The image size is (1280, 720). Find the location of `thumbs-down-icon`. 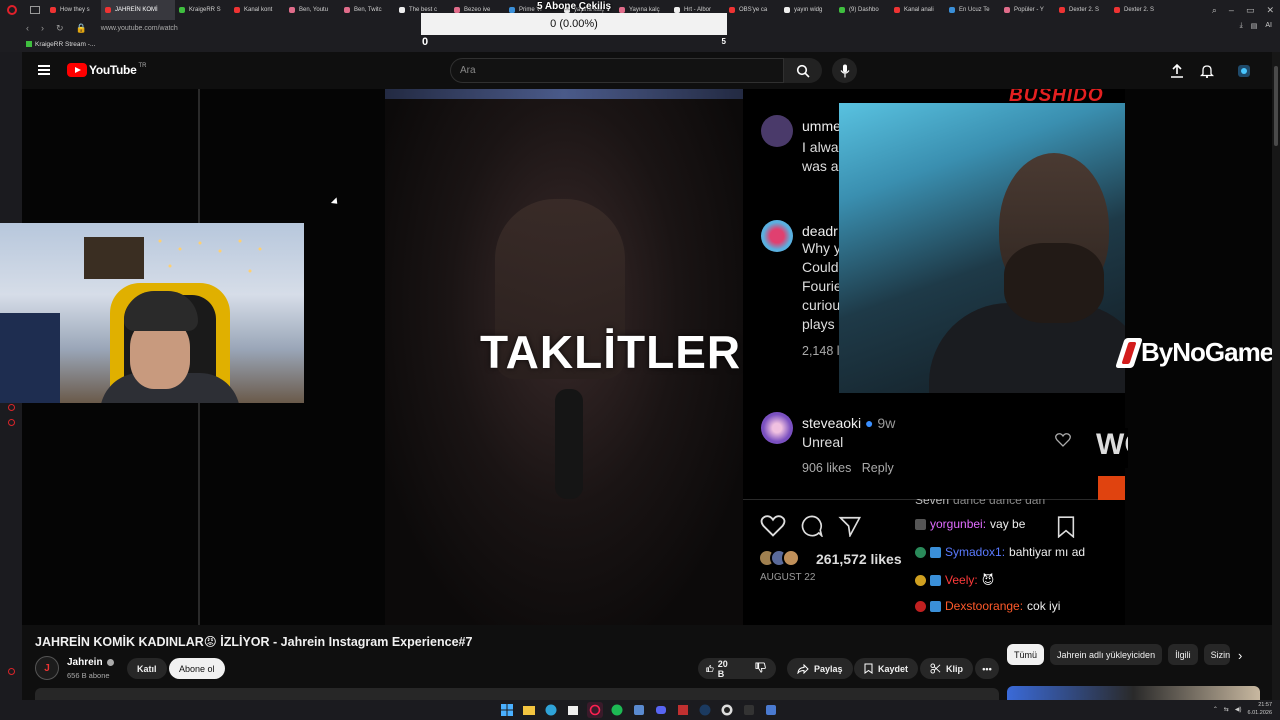

thumbs-down-icon is located at coordinates (760, 667).